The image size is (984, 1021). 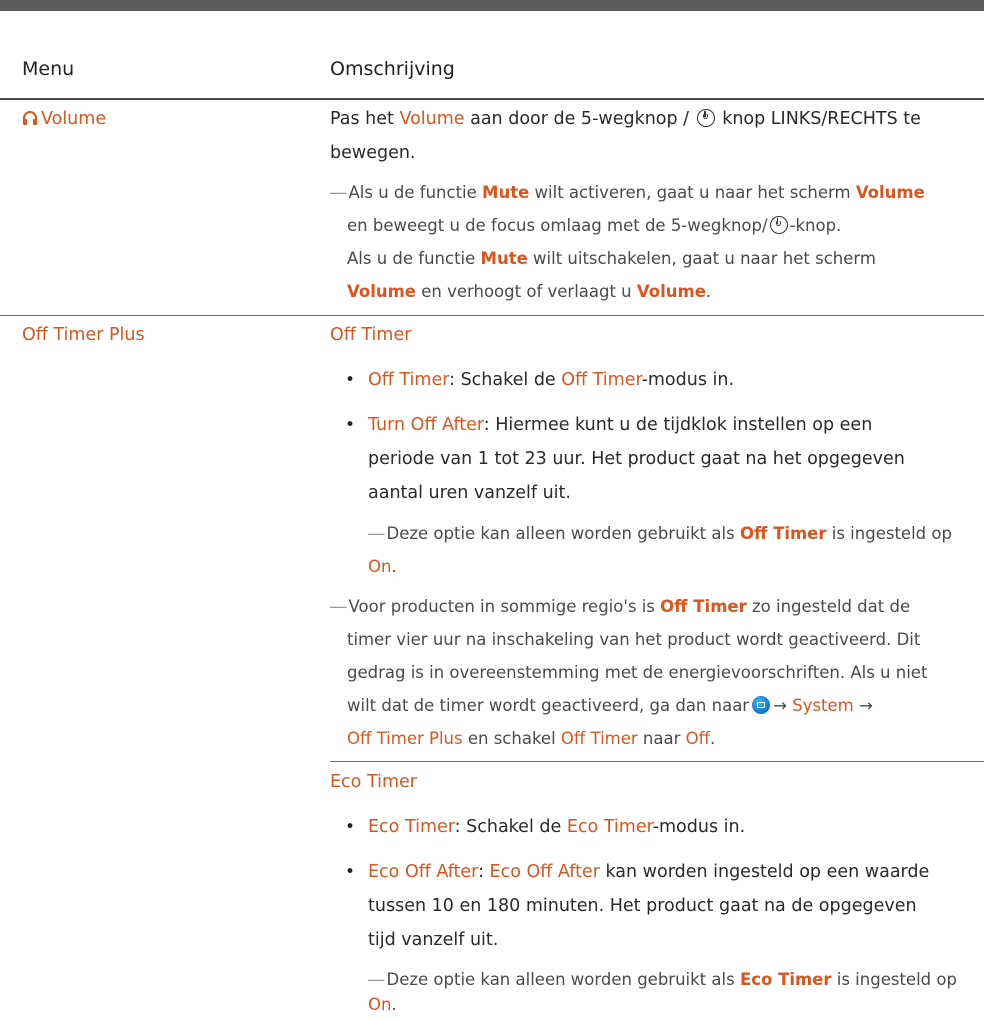 What do you see at coordinates (371, 335) in the screenshot?
I see `section-title-off-timer: Off Timer` at bounding box center [371, 335].